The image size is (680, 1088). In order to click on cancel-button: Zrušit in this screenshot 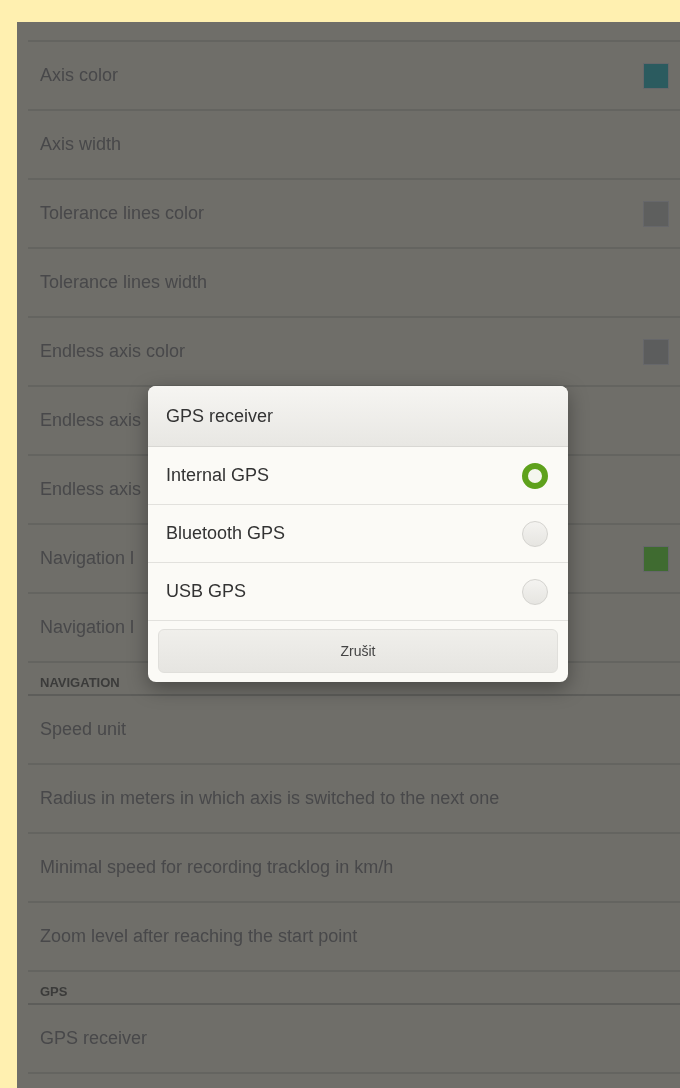, I will do `click(358, 651)`.